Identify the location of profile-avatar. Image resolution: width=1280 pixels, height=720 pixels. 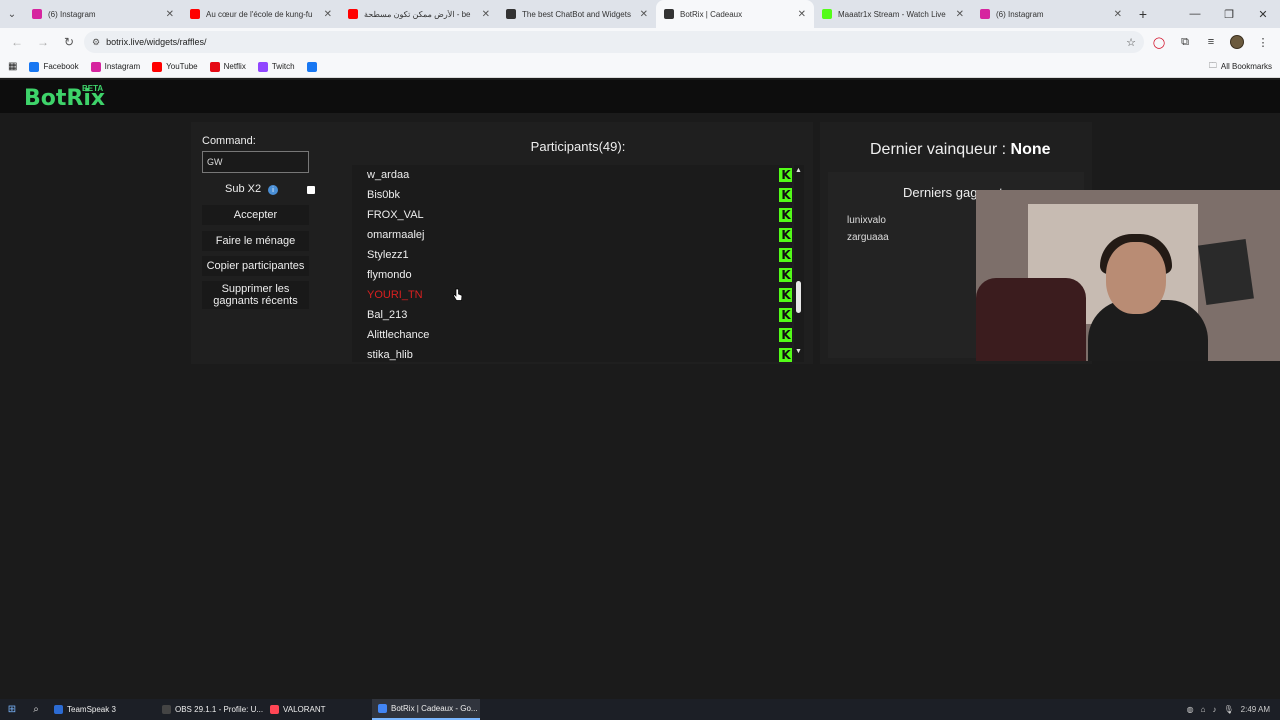
(1237, 42).